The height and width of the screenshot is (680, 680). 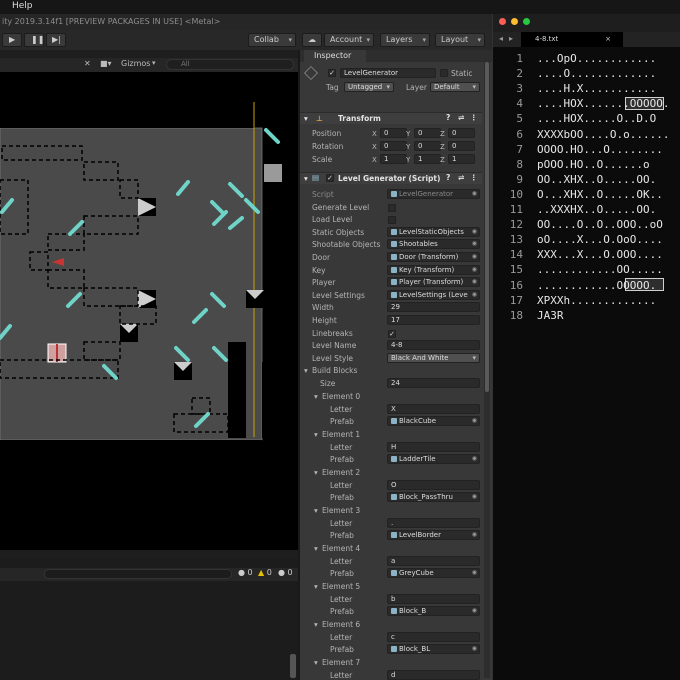 What do you see at coordinates (550, 315) in the screenshot?
I see `code-line: JA3R` at bounding box center [550, 315].